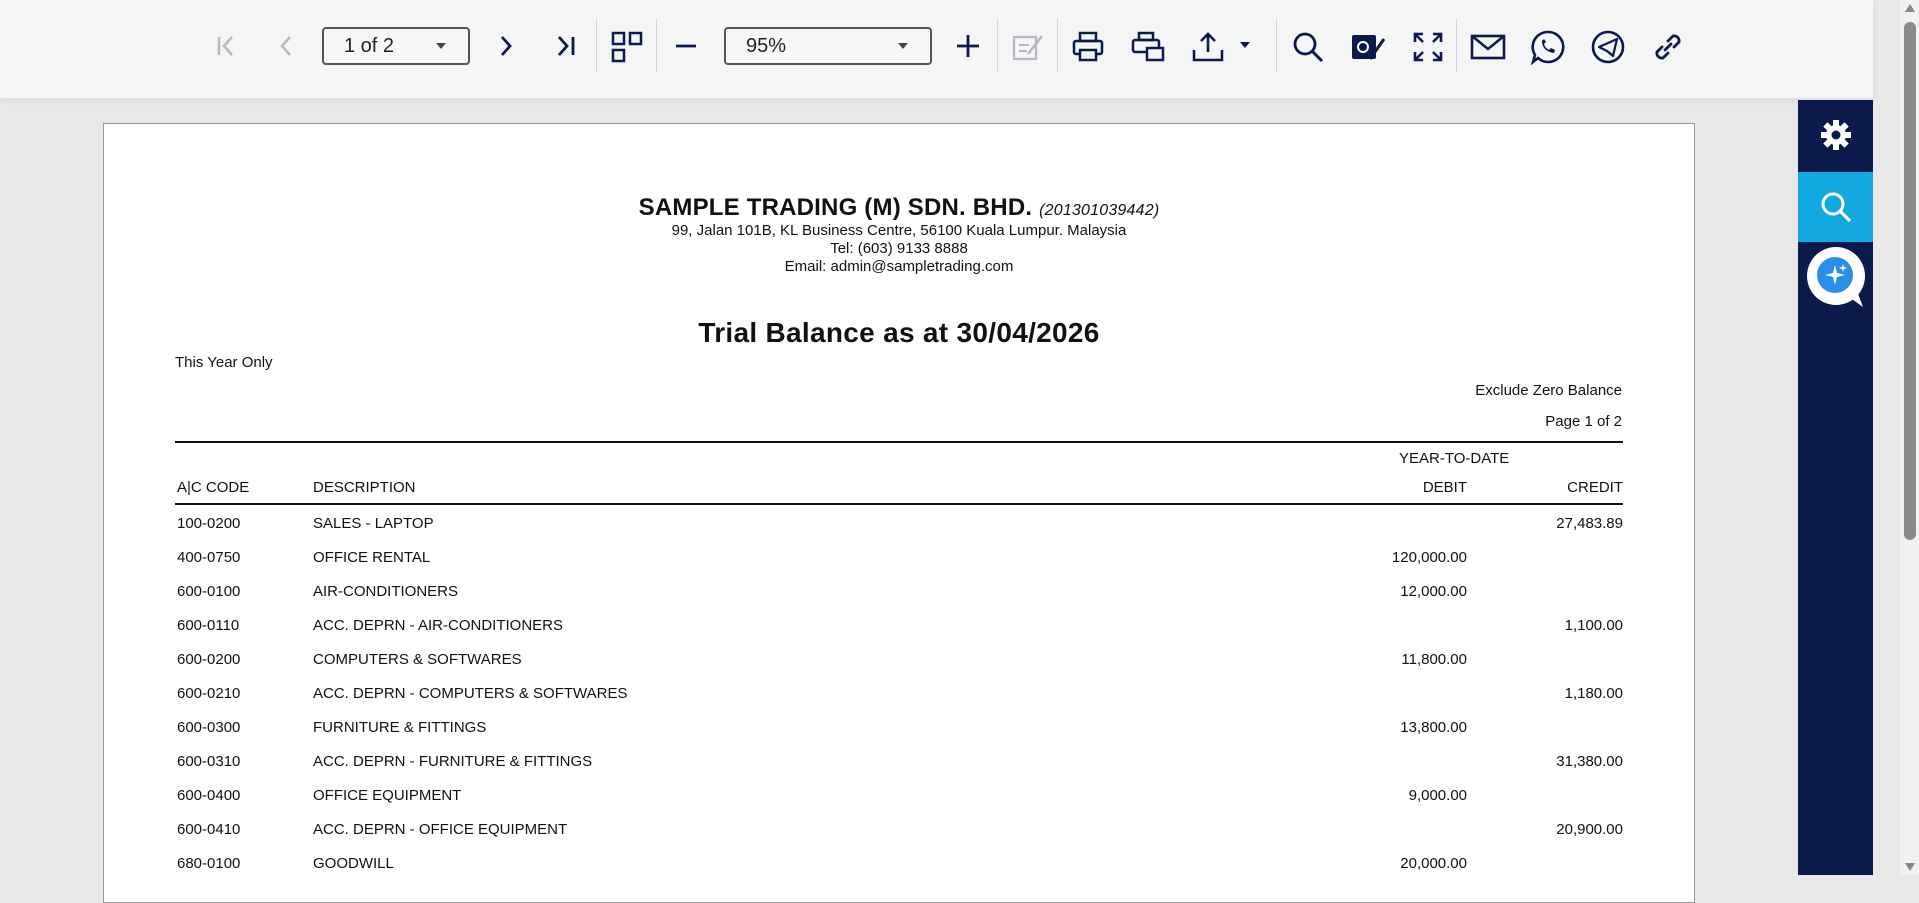 Image resolution: width=1919 pixels, height=903 pixels. I want to click on zoom-select-value: 95%, so click(766, 46).